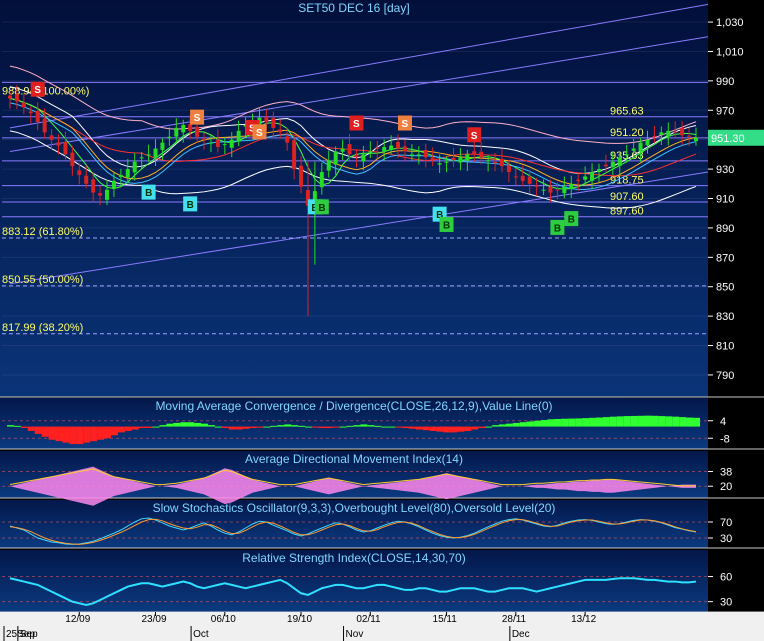  Describe the element at coordinates (725, 376) in the screenshot. I see `y-tick-label: 790` at that location.